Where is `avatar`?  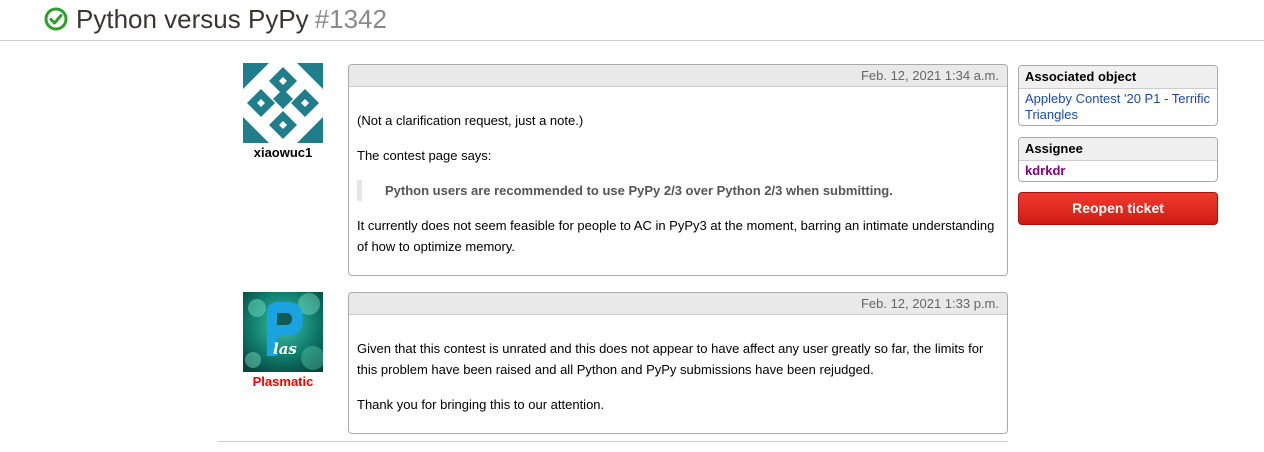
avatar is located at coordinates (283, 103).